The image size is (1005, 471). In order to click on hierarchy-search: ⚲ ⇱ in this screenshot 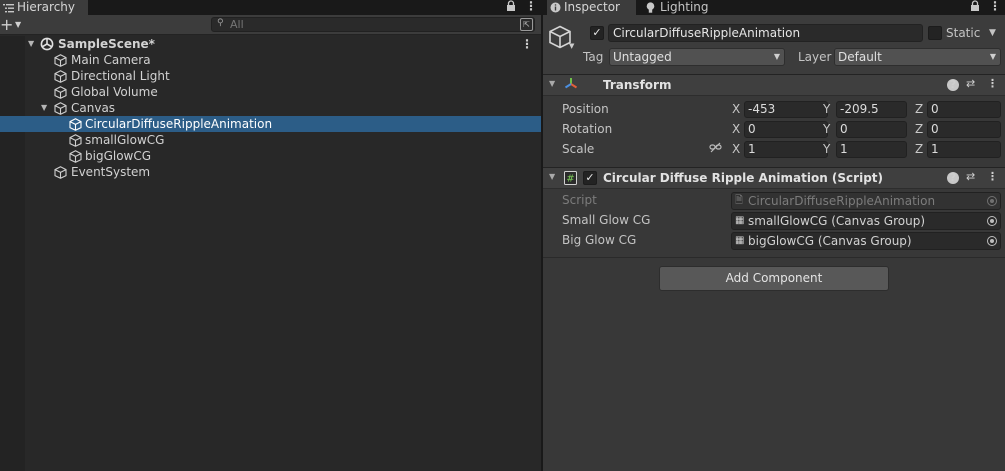, I will do `click(373, 24)`.